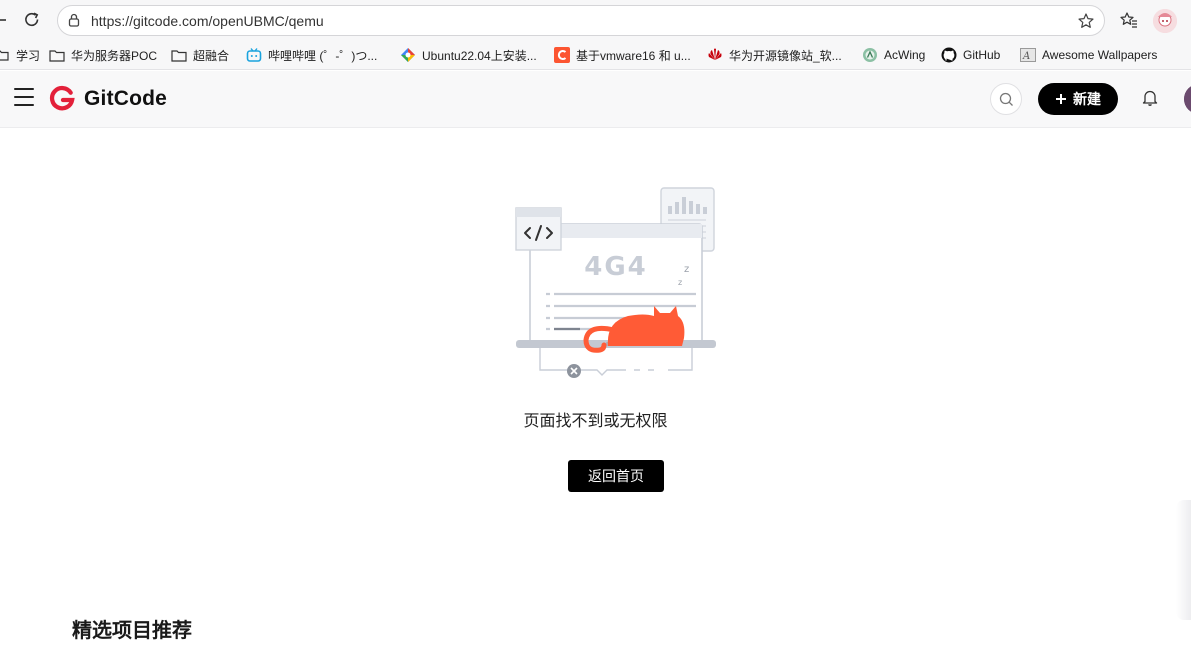  What do you see at coordinates (200, 55) in the screenshot?
I see `bookmark-item: 超融合` at bounding box center [200, 55].